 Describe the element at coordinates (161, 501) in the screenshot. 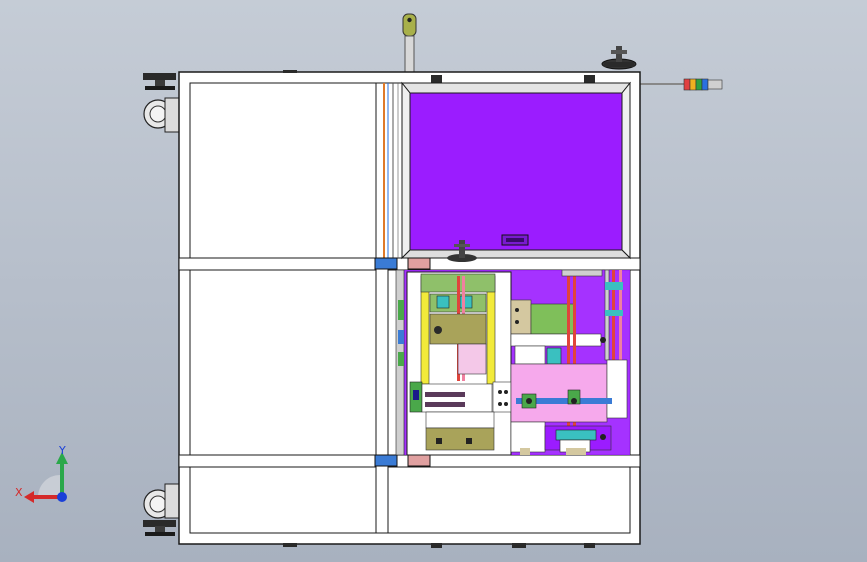

I see `left-caster-bottom` at that location.